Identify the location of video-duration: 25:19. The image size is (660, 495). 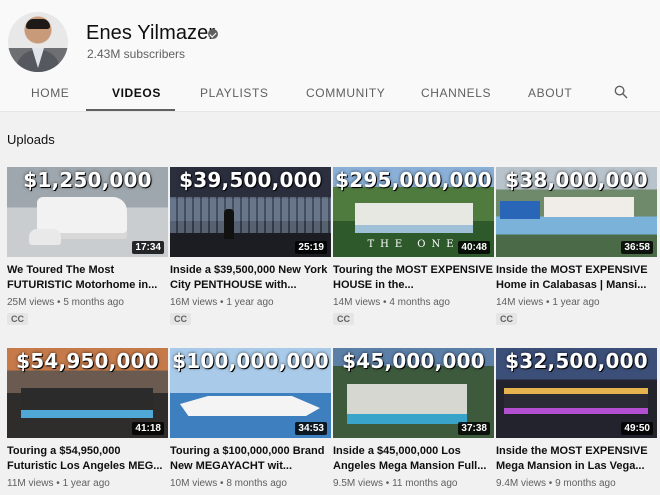
(311, 247).